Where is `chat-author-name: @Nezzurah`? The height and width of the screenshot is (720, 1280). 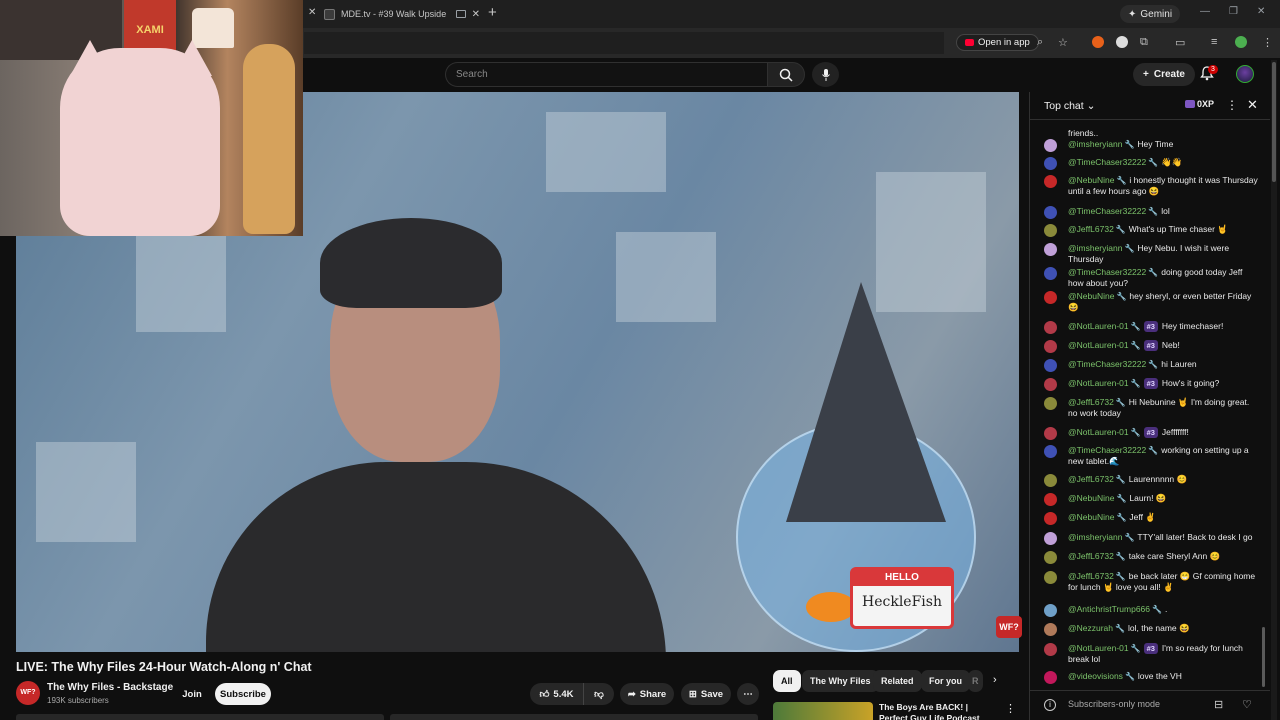
chat-author-name: @Nezzurah is located at coordinates (1090, 628).